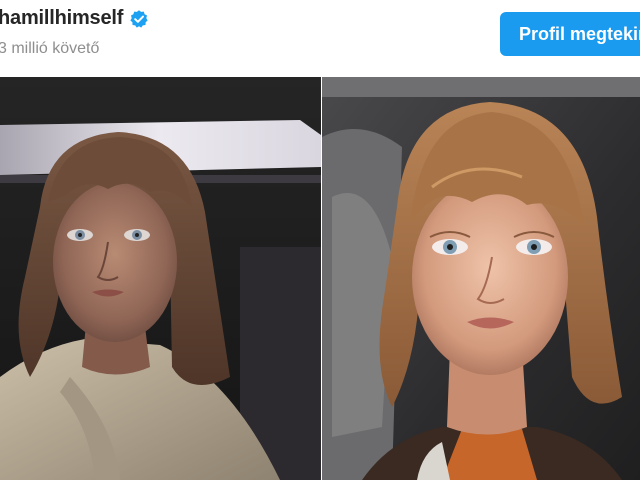 This screenshot has height=480, width=640. What do you see at coordinates (50, 48) in the screenshot?
I see `follower-count: 3 millió követő` at bounding box center [50, 48].